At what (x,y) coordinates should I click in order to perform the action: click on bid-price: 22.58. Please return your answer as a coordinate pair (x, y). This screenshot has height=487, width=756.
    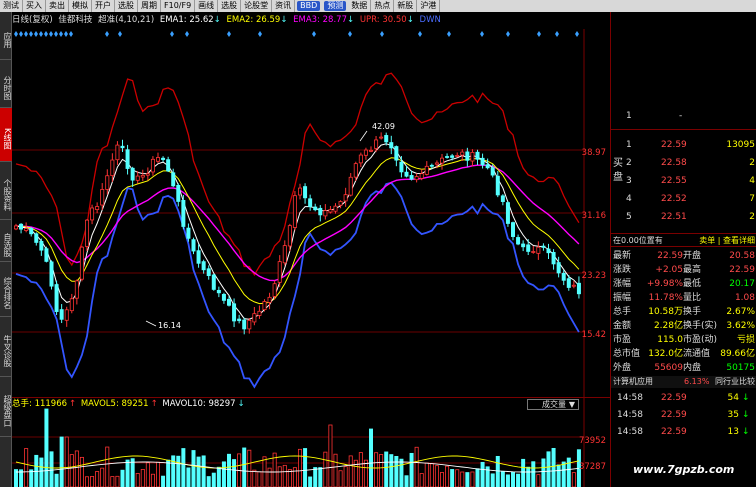
    Looking at the image, I should click on (674, 163).